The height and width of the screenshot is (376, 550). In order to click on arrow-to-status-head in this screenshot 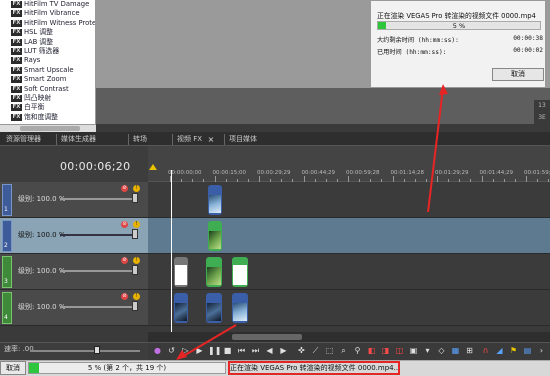, I will do `click(181, 355)`.